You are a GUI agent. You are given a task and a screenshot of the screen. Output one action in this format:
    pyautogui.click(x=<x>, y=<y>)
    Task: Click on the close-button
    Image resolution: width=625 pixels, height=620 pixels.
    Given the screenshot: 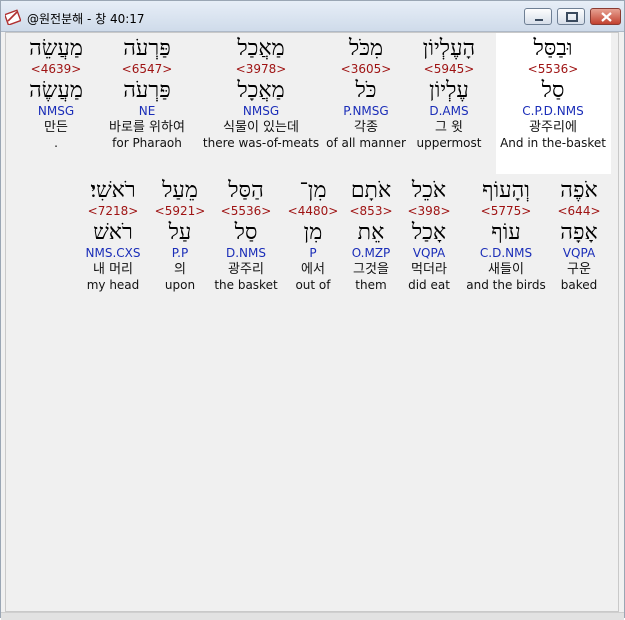 What is the action you would take?
    pyautogui.click(x=605, y=16)
    